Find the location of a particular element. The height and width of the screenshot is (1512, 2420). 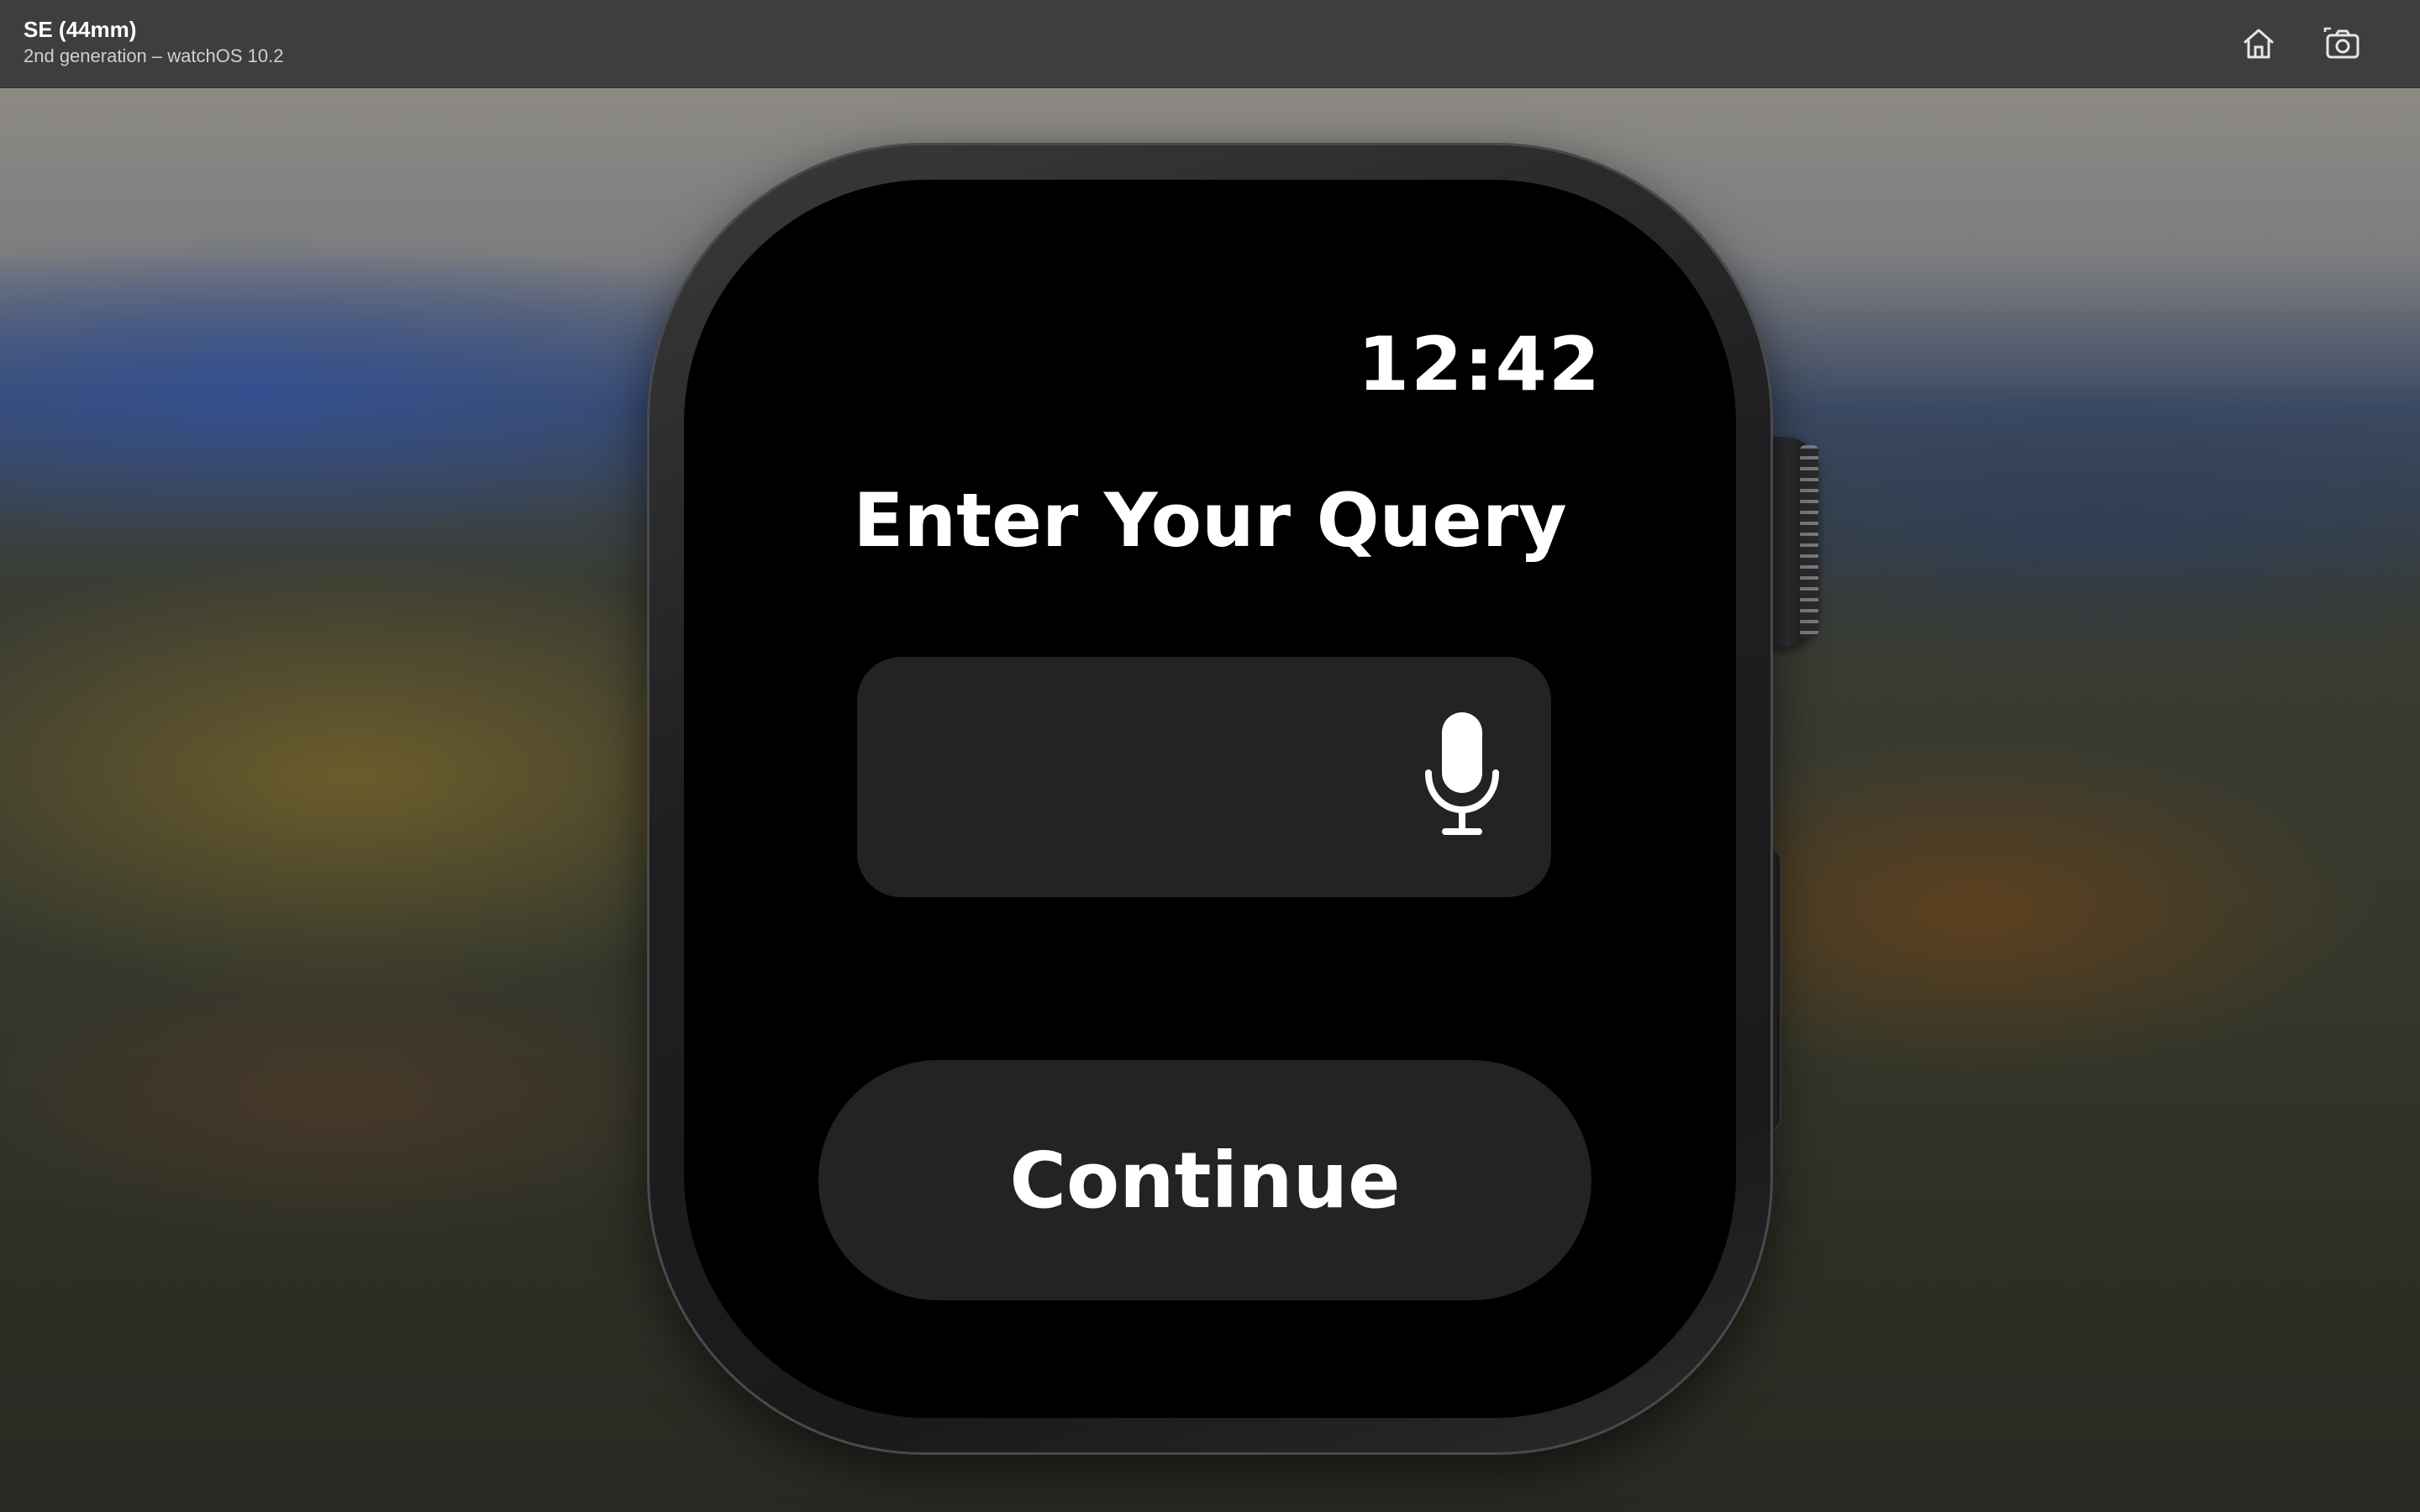

camera-icon is located at coordinates (2341, 43).